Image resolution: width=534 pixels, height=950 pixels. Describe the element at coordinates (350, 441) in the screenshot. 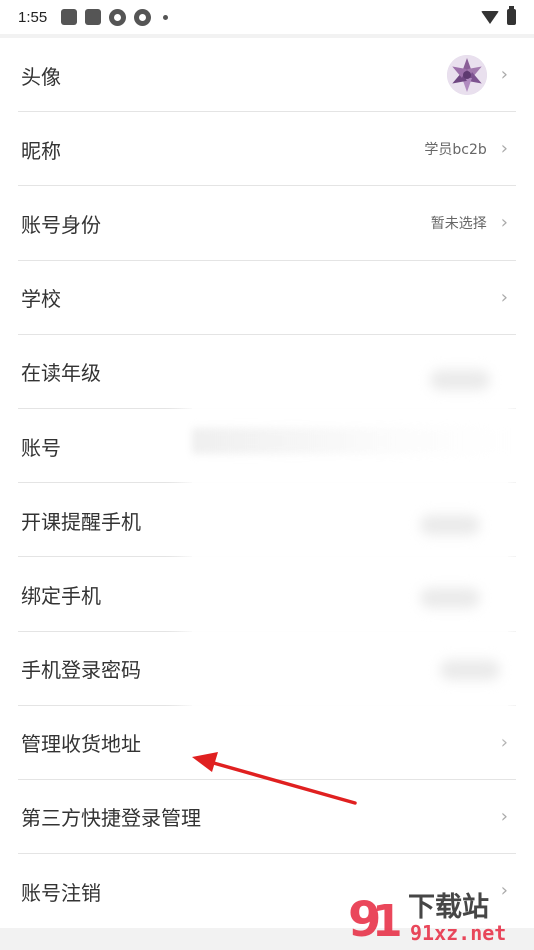

I see `blurred-streak` at that location.